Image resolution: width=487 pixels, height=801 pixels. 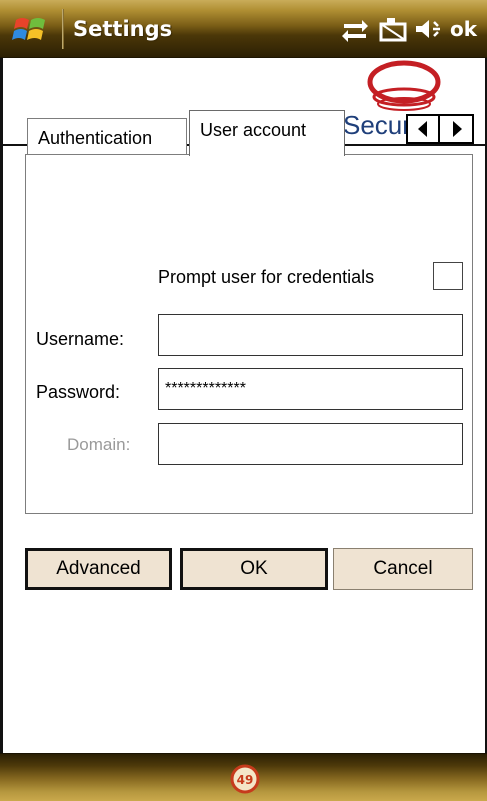 I want to click on tab-scroll-right-button, so click(x=458, y=129).